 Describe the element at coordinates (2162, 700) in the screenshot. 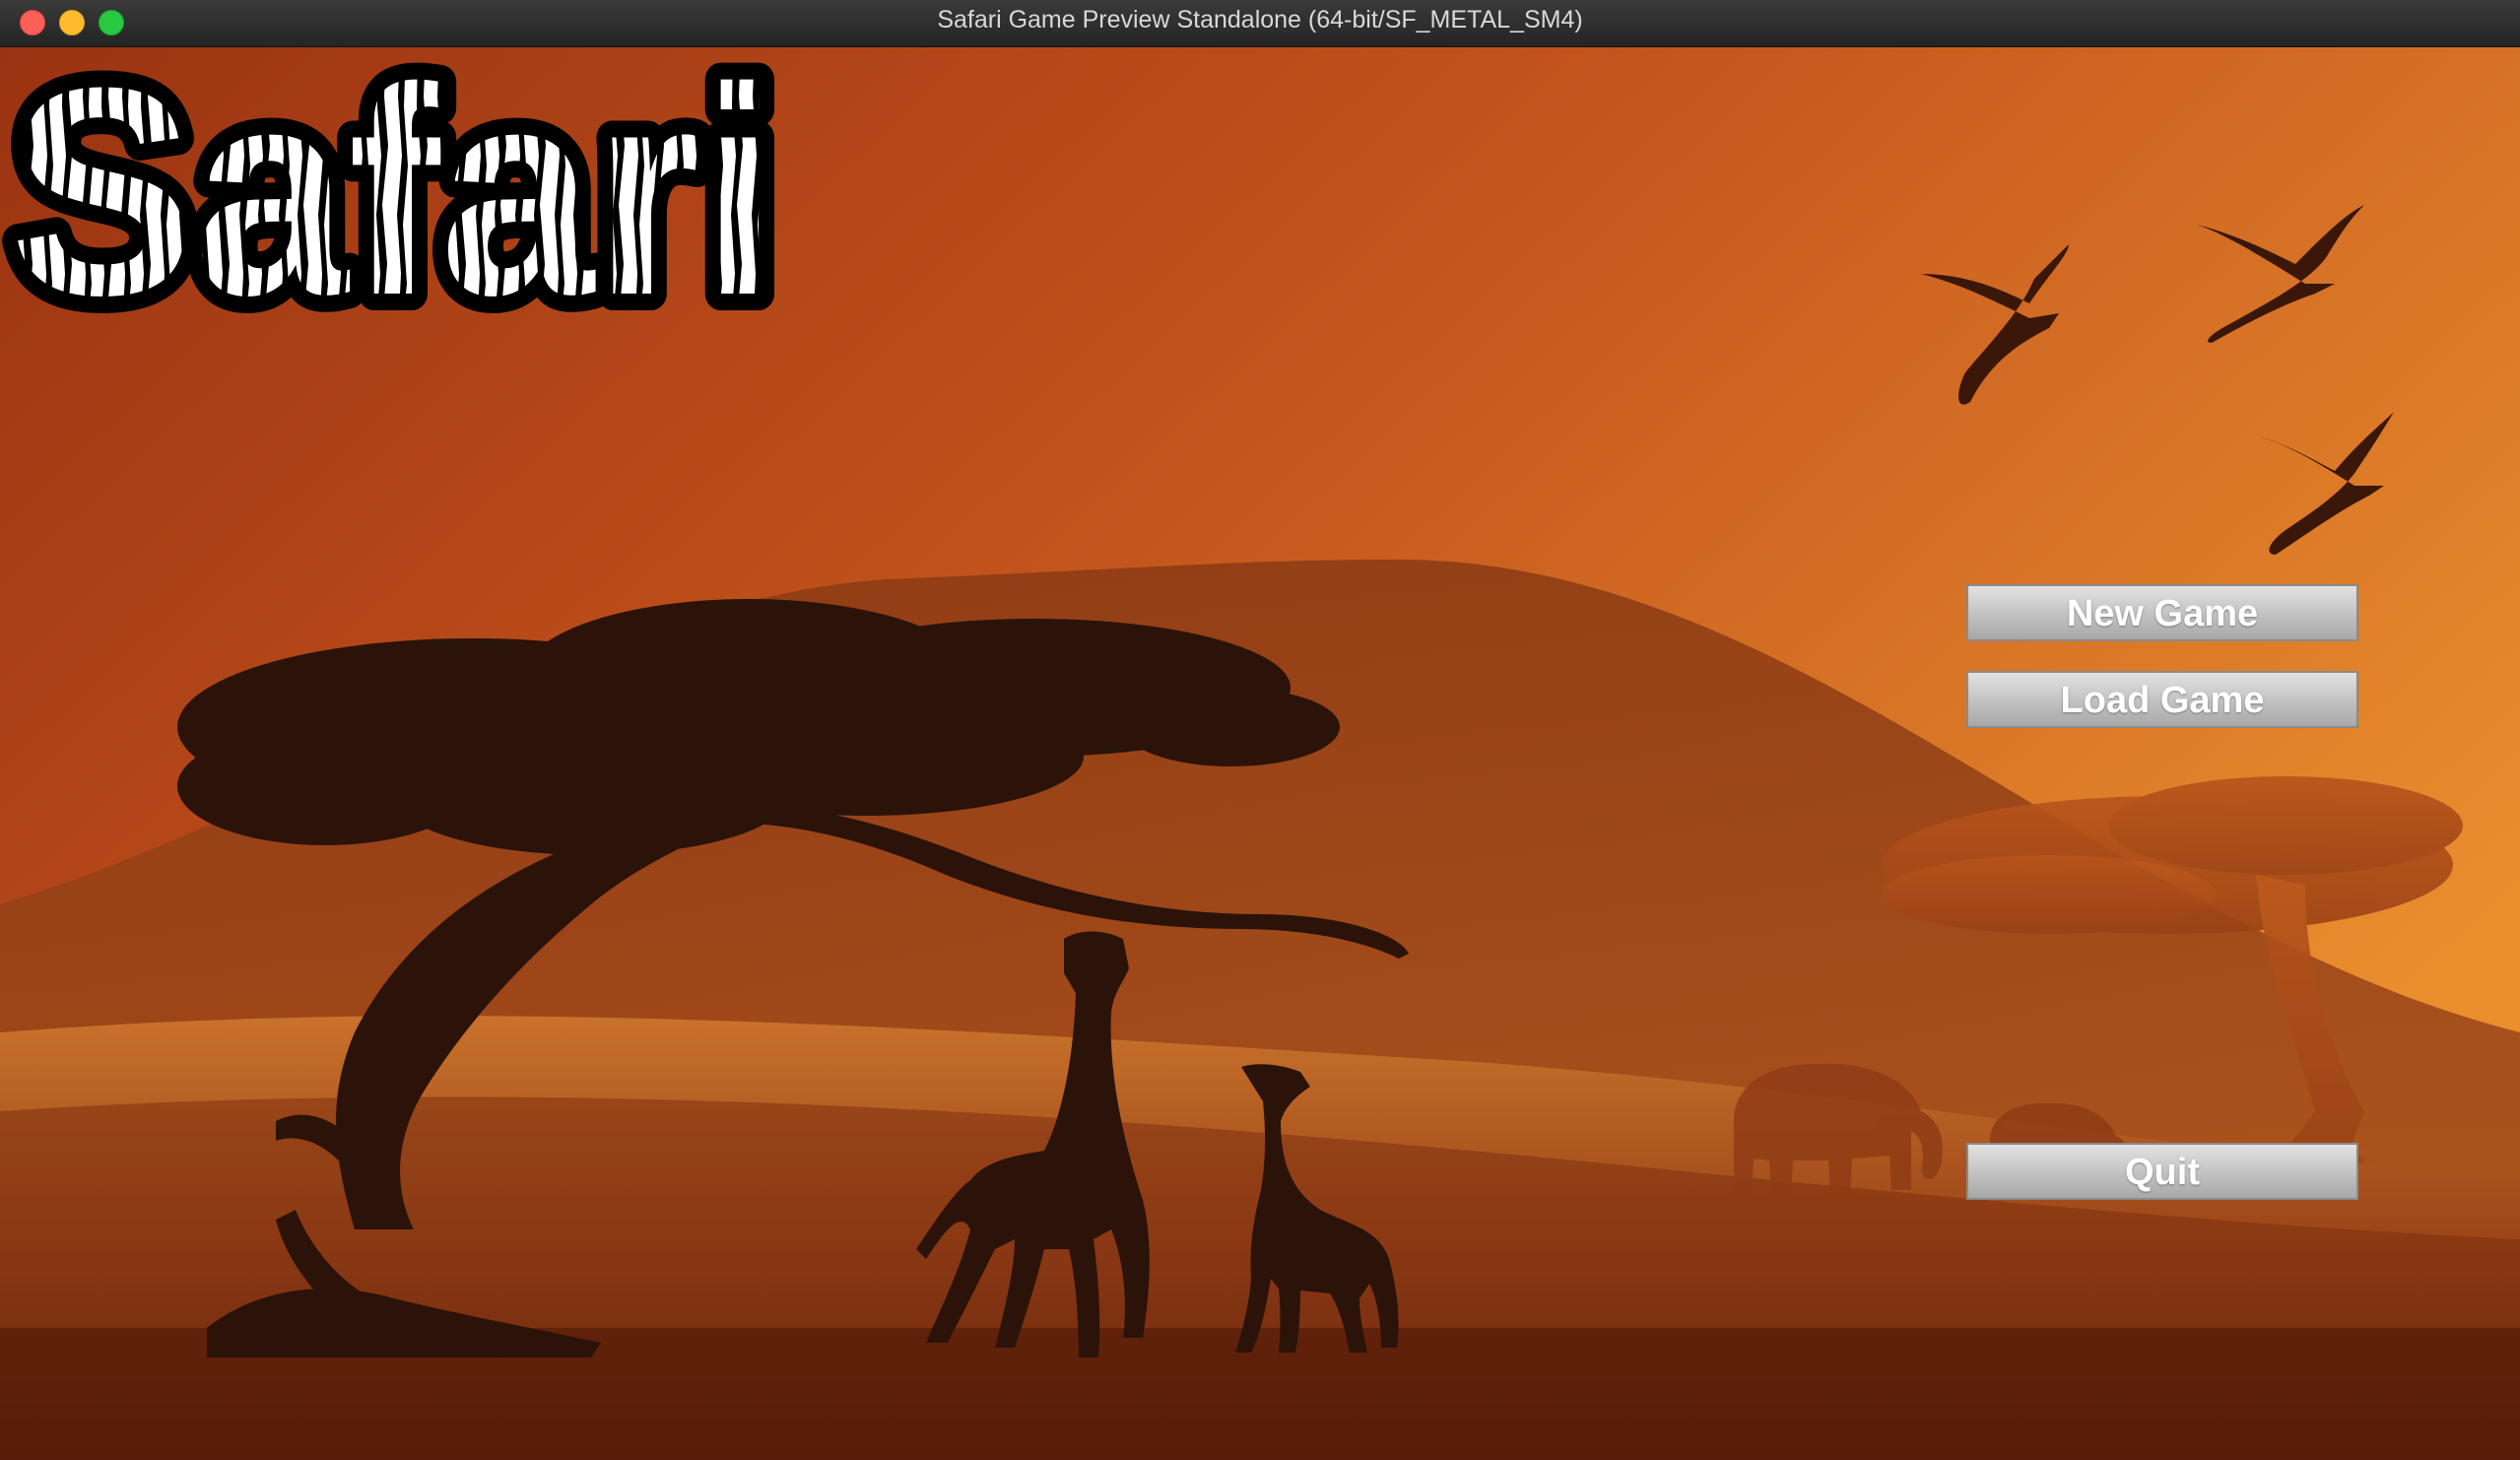

I see `load-game-button: Load Game` at that location.